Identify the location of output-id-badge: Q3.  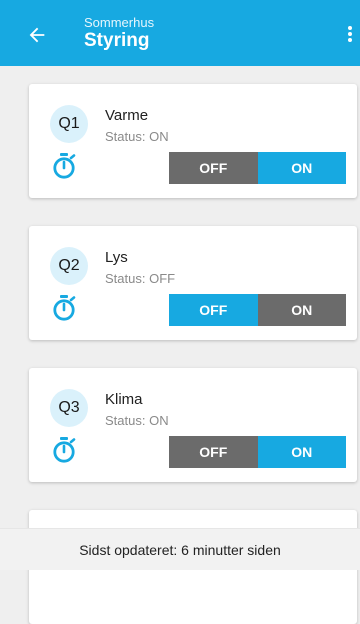
(69, 408).